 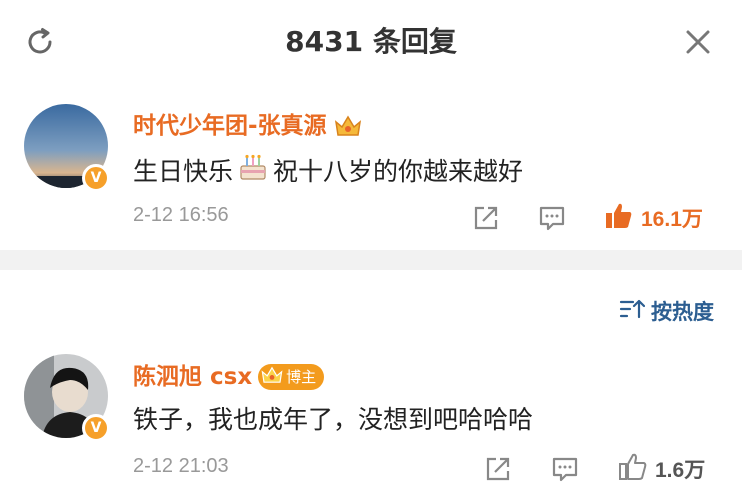 I want to click on comment-time: 2-12 21:03, so click(x=181, y=466).